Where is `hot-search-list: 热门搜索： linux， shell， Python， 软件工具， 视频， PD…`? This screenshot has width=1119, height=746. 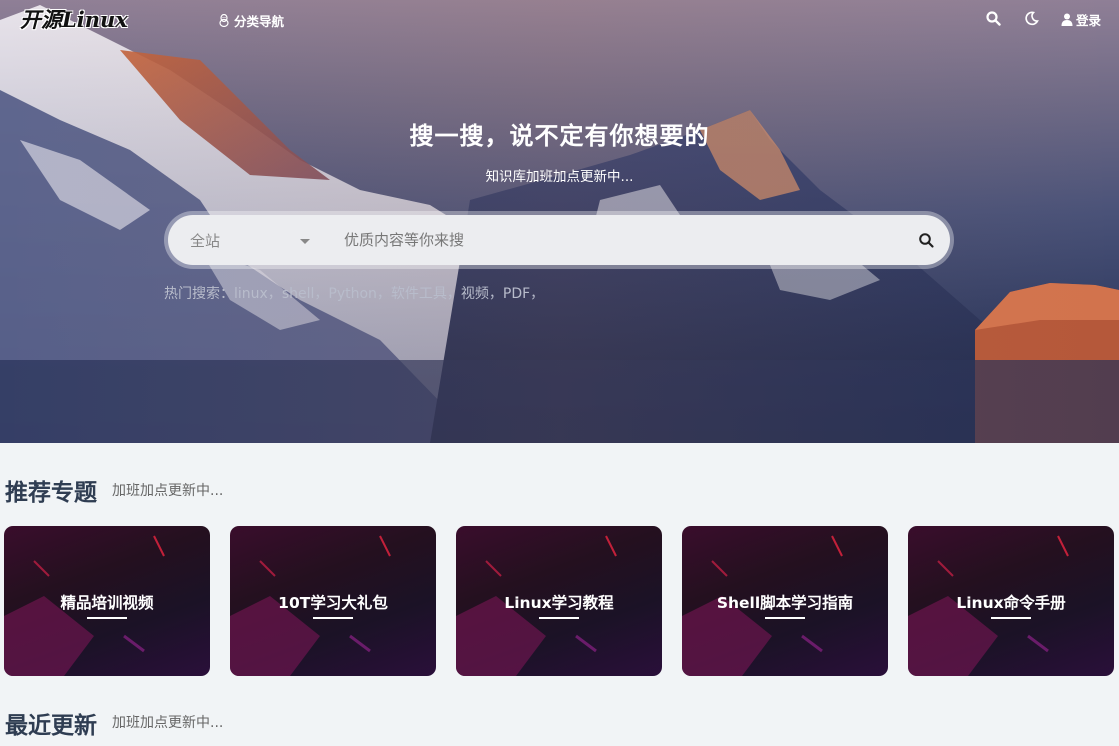
hot-search-list: 热门搜索： linux， shell， Python， 软件工具， 视频， PD… is located at coordinates (354, 293).